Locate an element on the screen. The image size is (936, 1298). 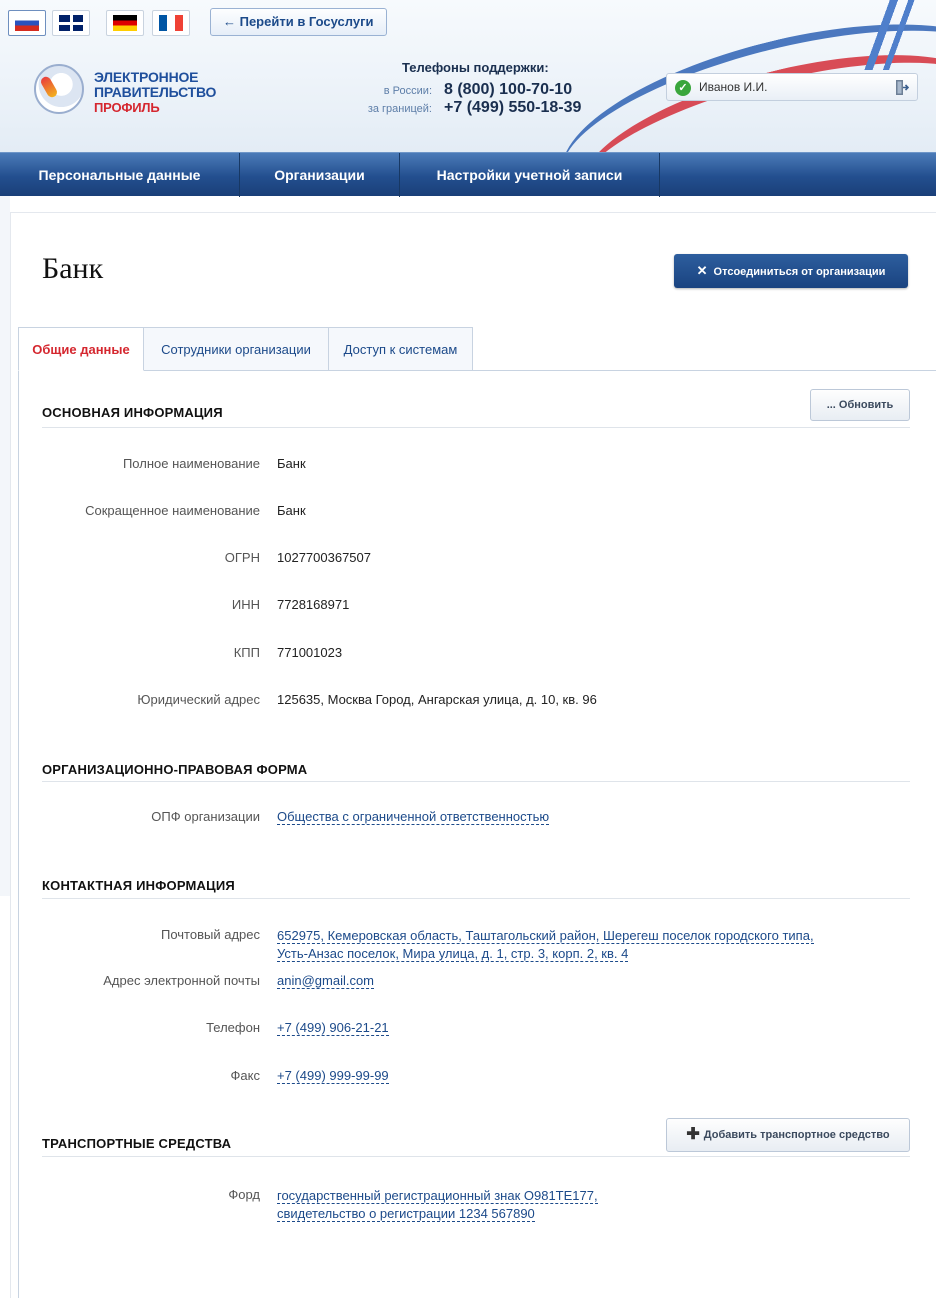
field-label: ИНН is located at coordinates (245, 604).